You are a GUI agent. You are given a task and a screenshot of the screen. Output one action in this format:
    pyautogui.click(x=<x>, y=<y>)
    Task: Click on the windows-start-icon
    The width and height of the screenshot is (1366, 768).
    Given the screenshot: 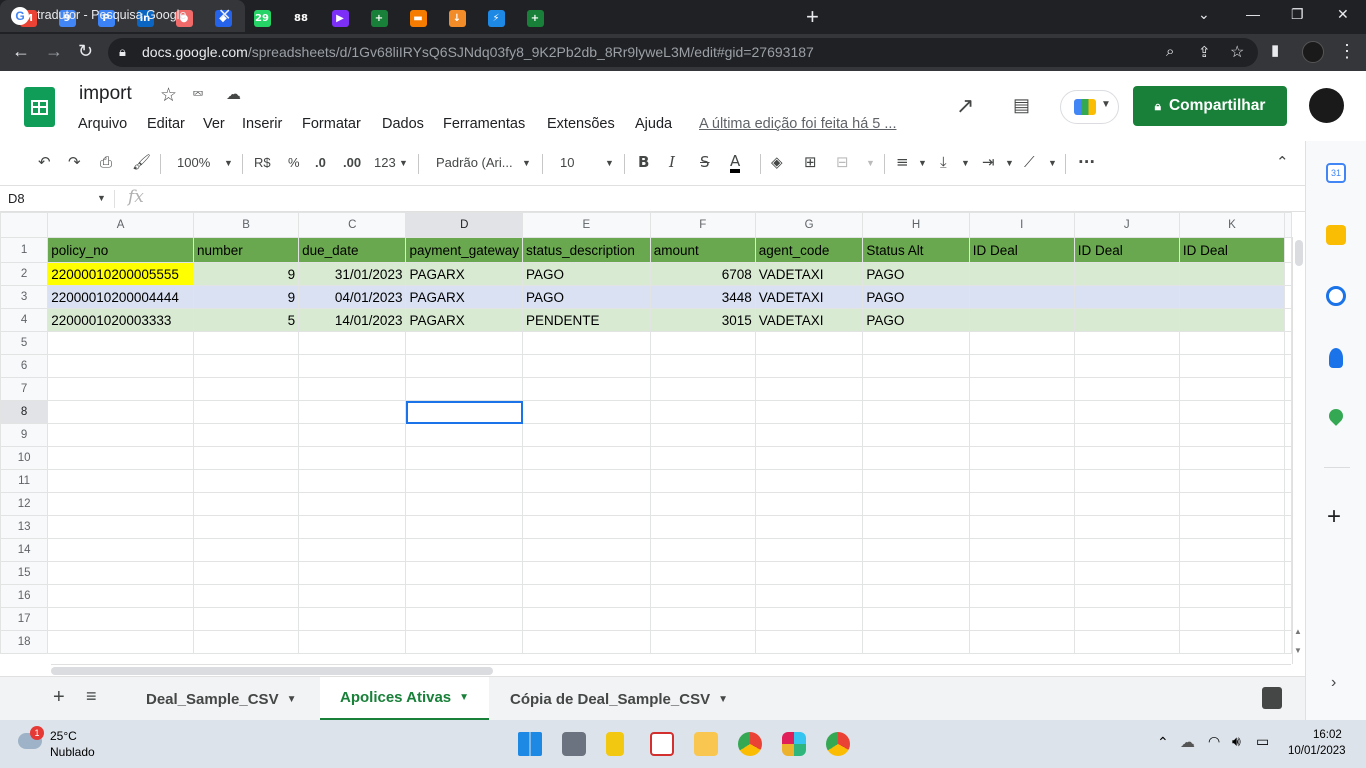 What is the action you would take?
    pyautogui.click(x=530, y=744)
    